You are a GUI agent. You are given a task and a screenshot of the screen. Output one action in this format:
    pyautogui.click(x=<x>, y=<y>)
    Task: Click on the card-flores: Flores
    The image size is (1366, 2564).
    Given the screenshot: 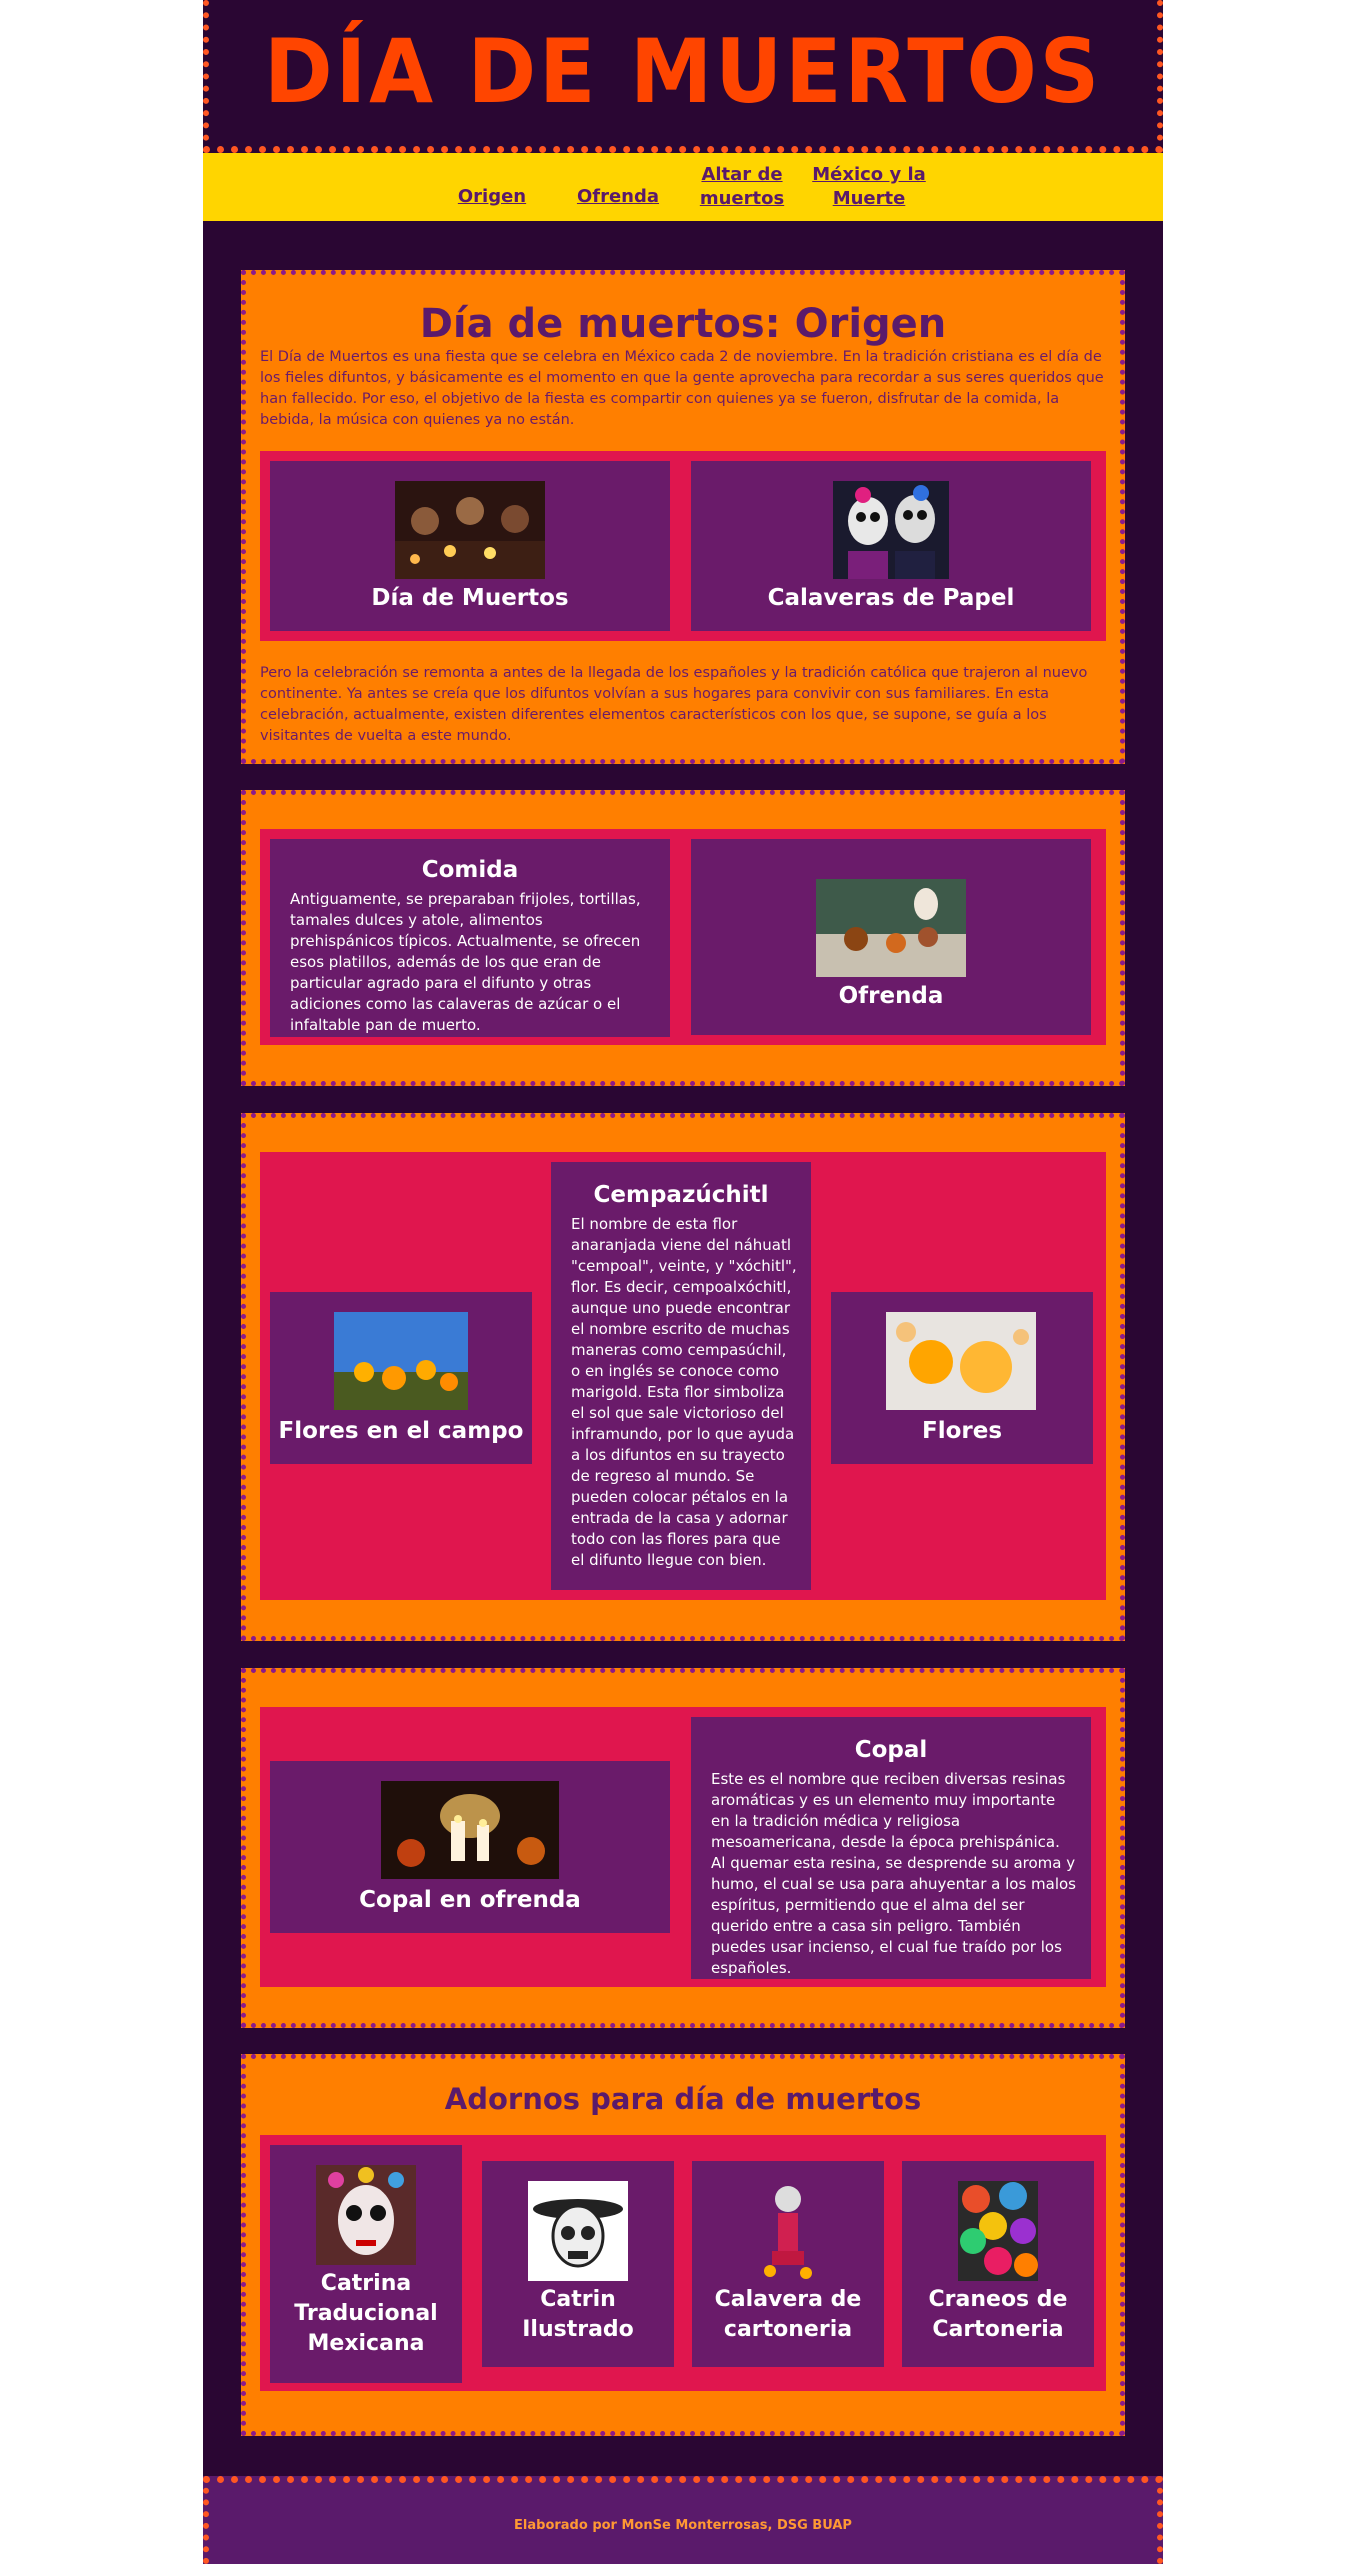 What is the action you would take?
    pyautogui.click(x=962, y=1378)
    